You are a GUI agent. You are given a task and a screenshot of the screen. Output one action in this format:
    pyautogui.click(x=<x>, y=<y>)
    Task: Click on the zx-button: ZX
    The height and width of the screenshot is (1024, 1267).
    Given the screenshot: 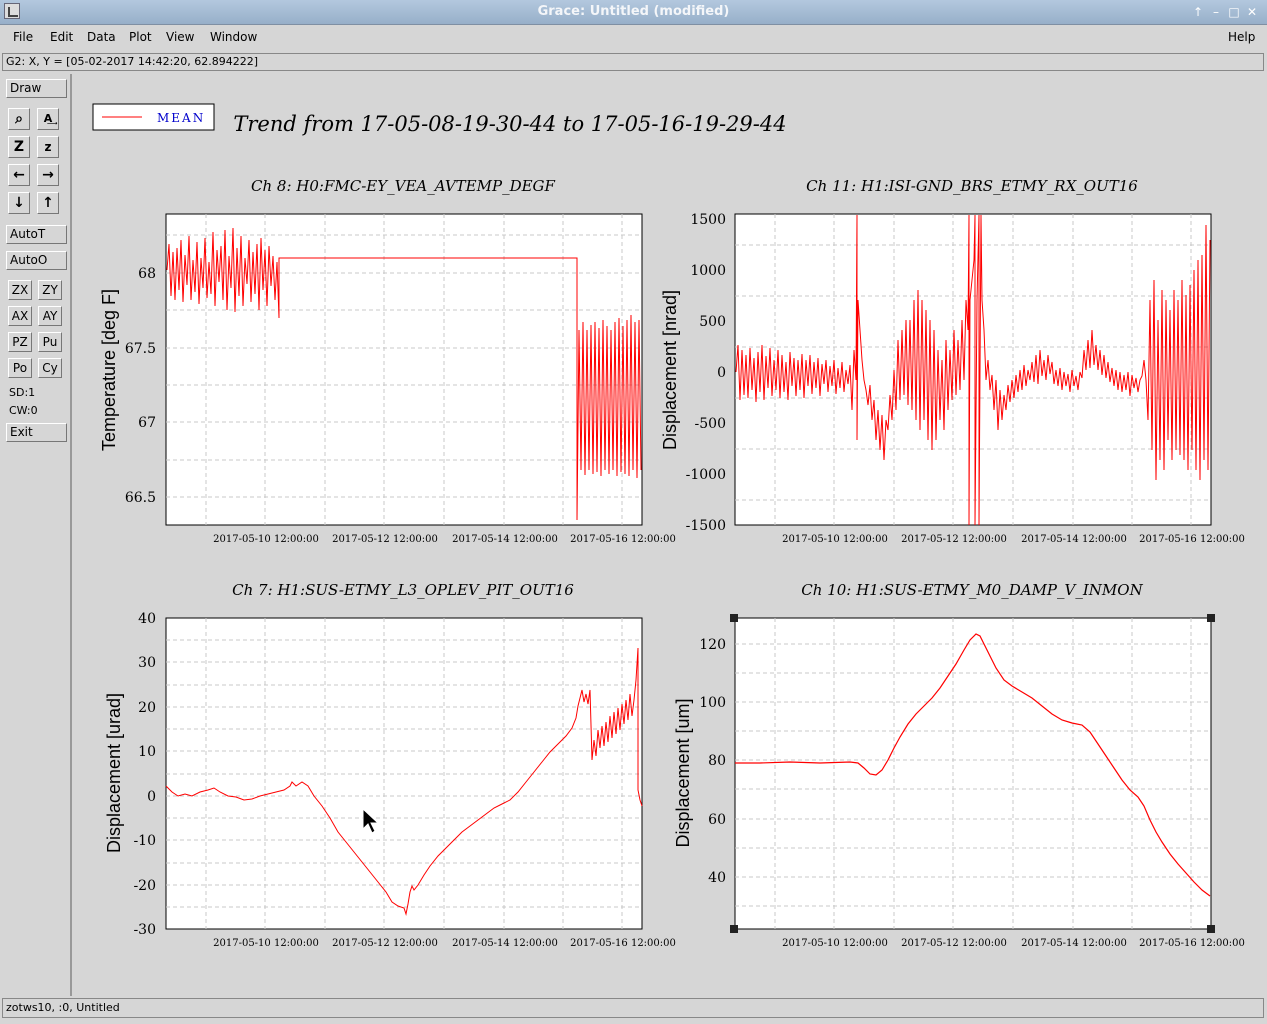 What is the action you would take?
    pyautogui.click(x=20, y=290)
    